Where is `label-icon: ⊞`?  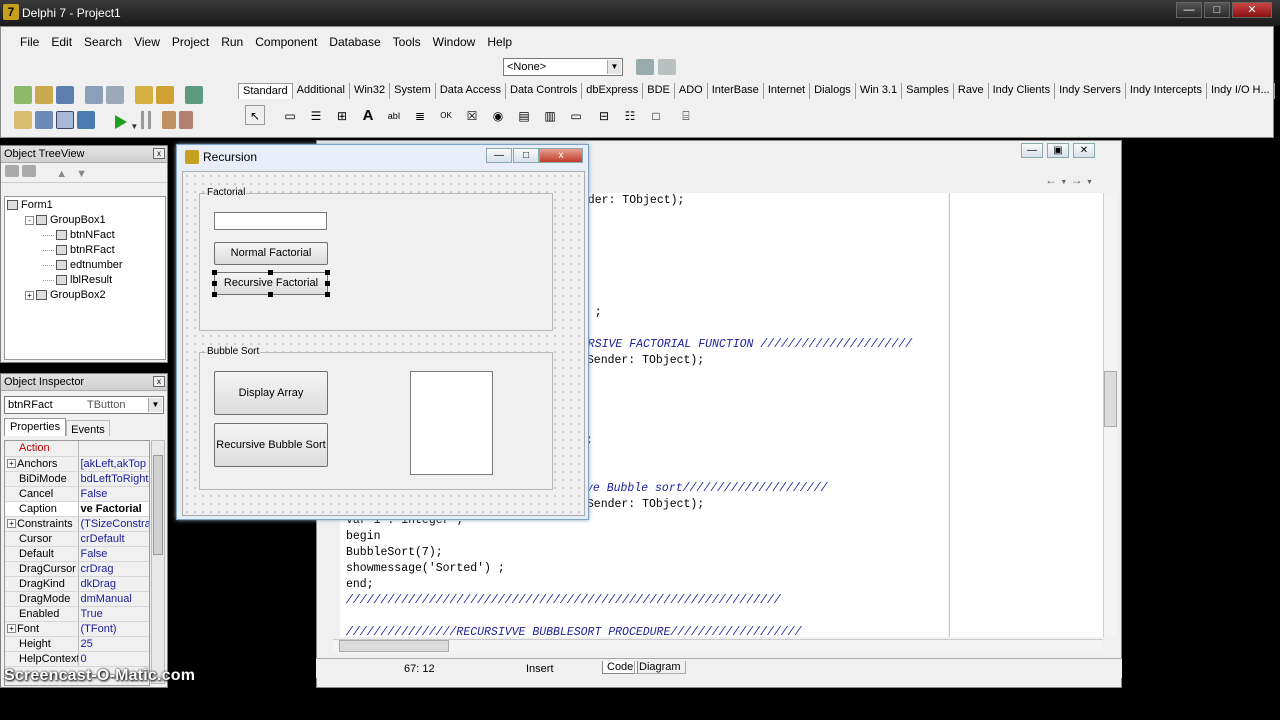 label-icon: ⊞ is located at coordinates (342, 115).